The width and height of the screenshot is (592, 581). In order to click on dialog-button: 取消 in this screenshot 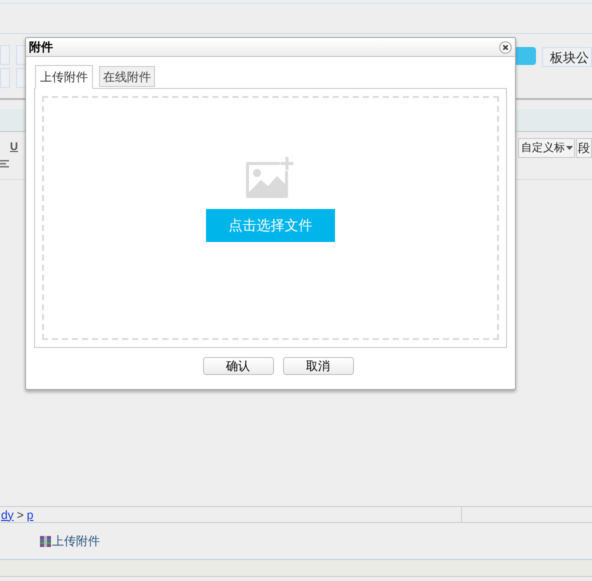, I will do `click(318, 366)`.